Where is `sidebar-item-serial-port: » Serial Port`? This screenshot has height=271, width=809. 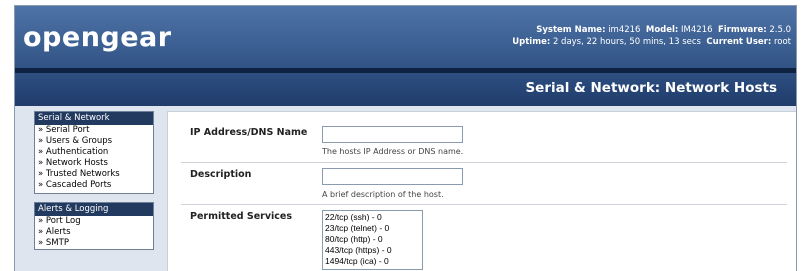
sidebar-item-serial-port: » Serial Port is located at coordinates (94, 130).